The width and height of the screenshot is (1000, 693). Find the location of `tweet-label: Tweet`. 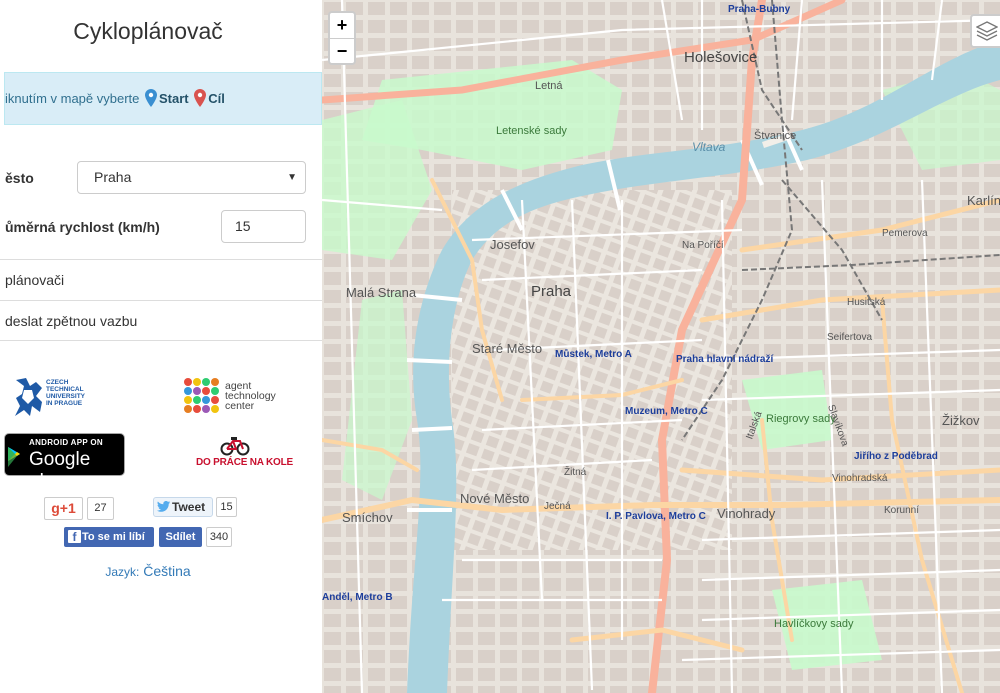

tweet-label: Tweet is located at coordinates (189, 507).